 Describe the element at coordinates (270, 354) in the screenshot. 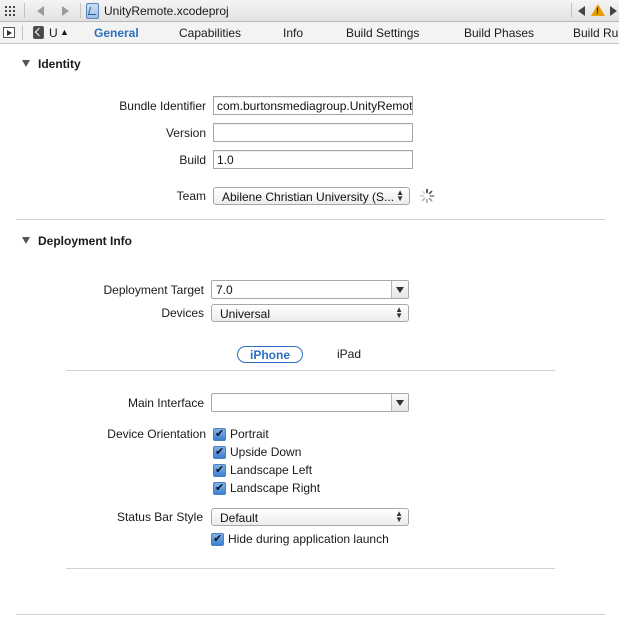

I see `segment-iphone: iPhone` at that location.